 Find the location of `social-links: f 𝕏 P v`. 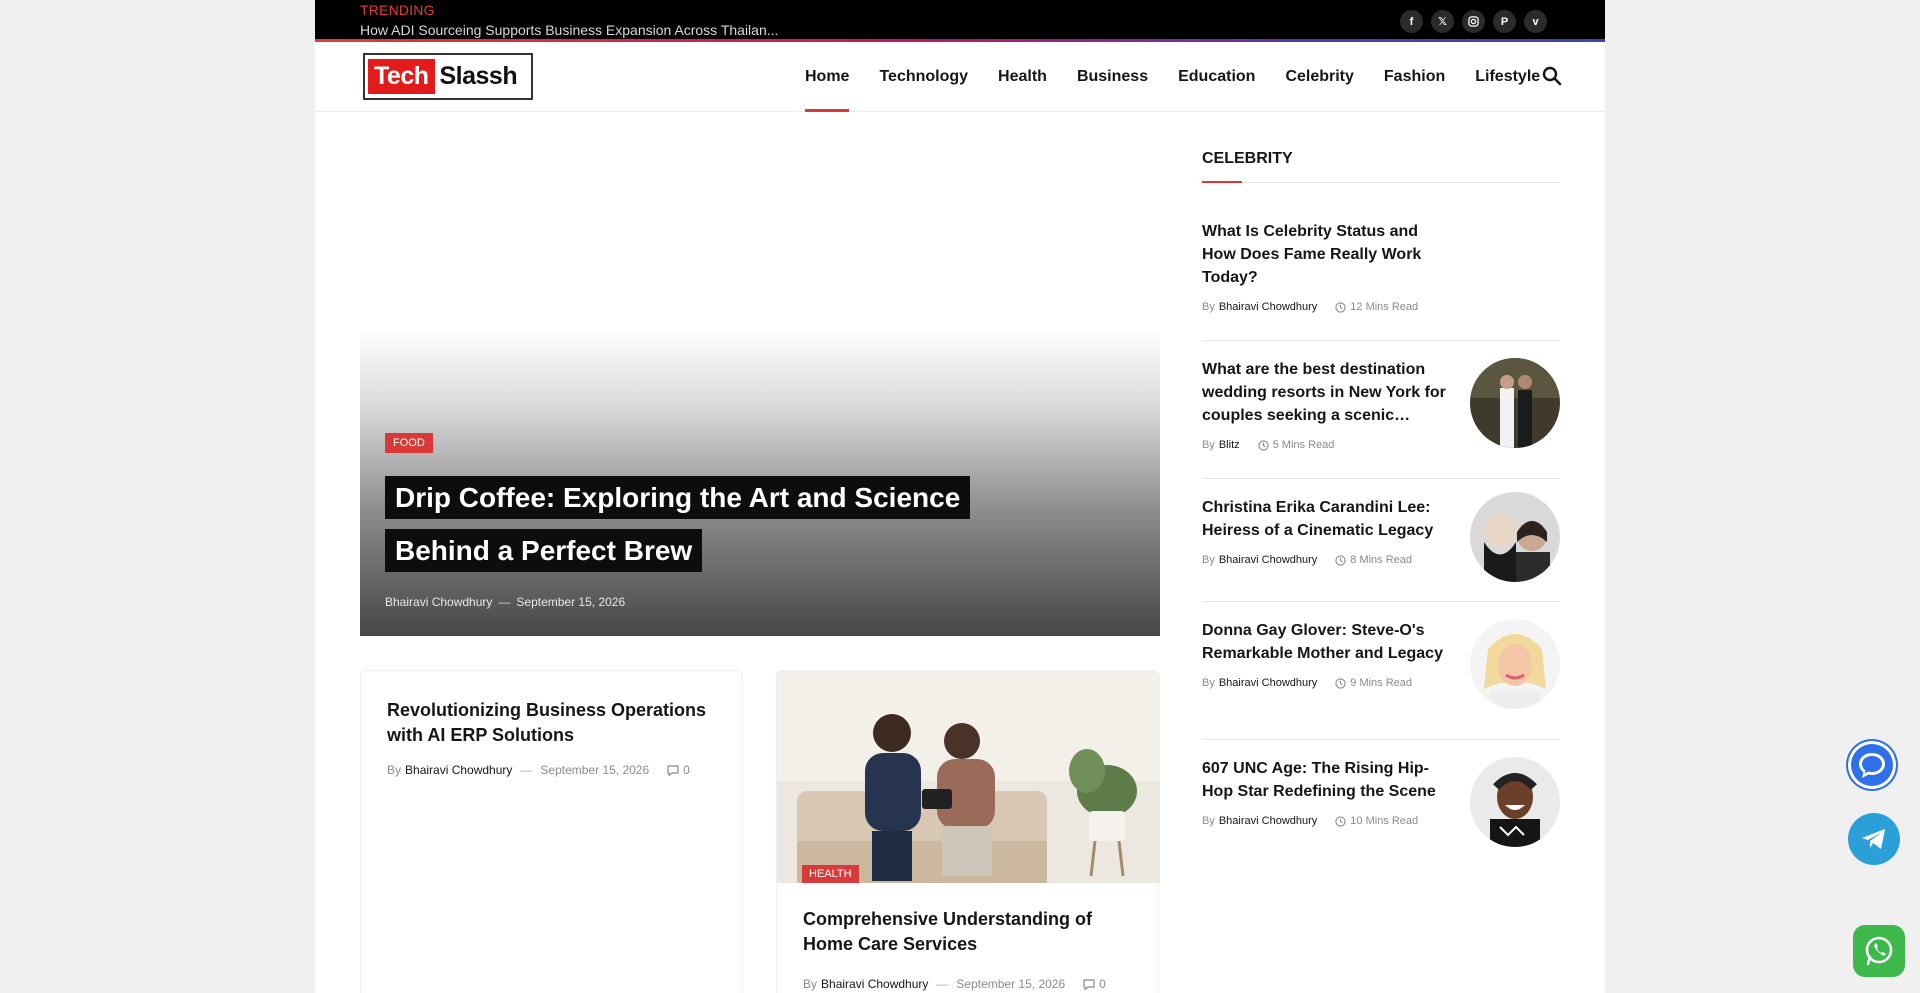

social-links: f 𝕏 P v is located at coordinates (1473, 21).